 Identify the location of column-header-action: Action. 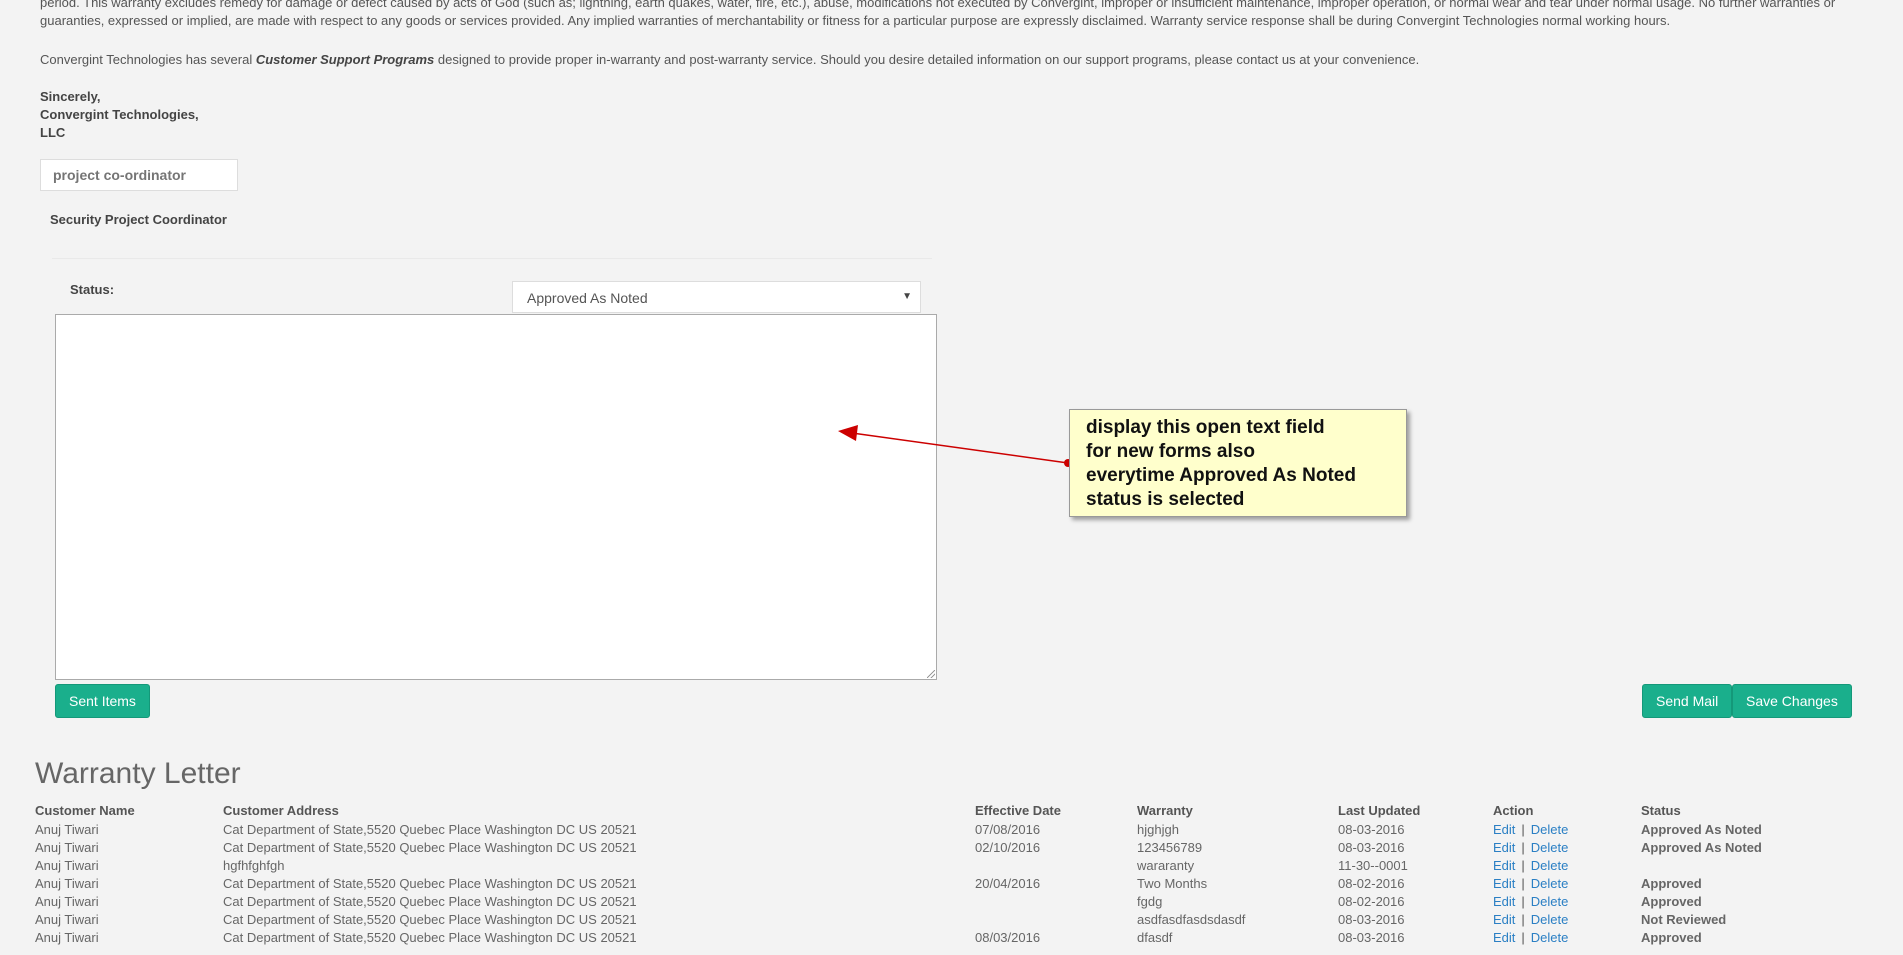
(1513, 810).